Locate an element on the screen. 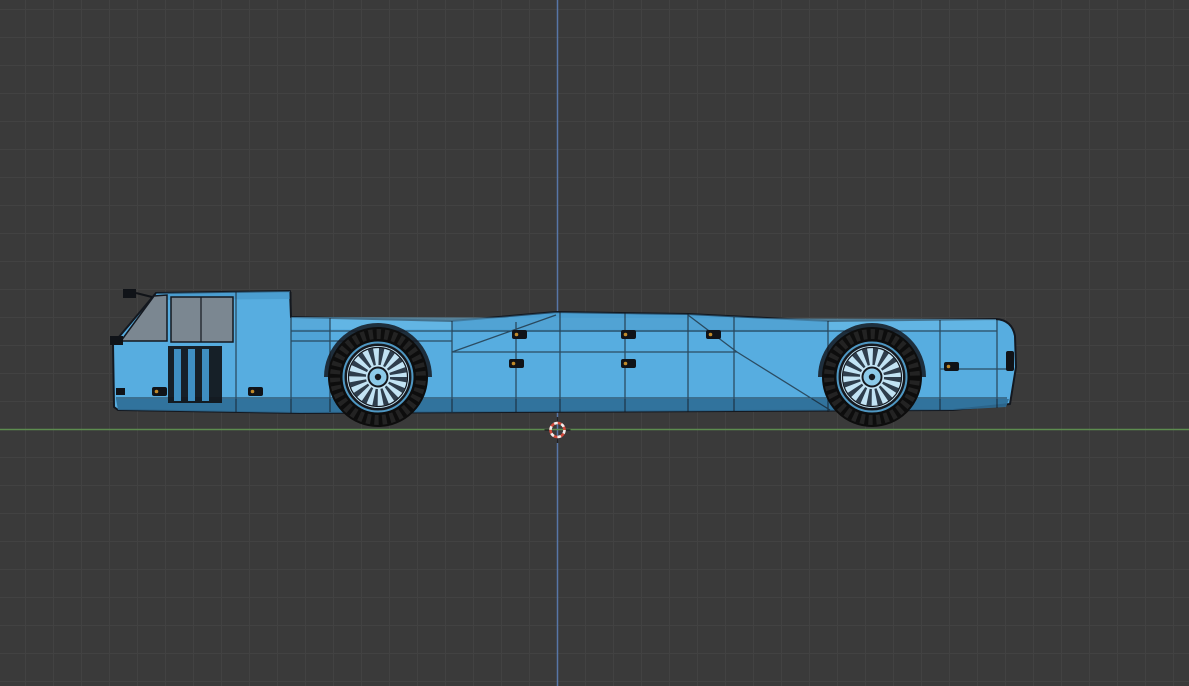 The height and width of the screenshot is (686, 1189). nose-sensor-box is located at coordinates (116, 340).